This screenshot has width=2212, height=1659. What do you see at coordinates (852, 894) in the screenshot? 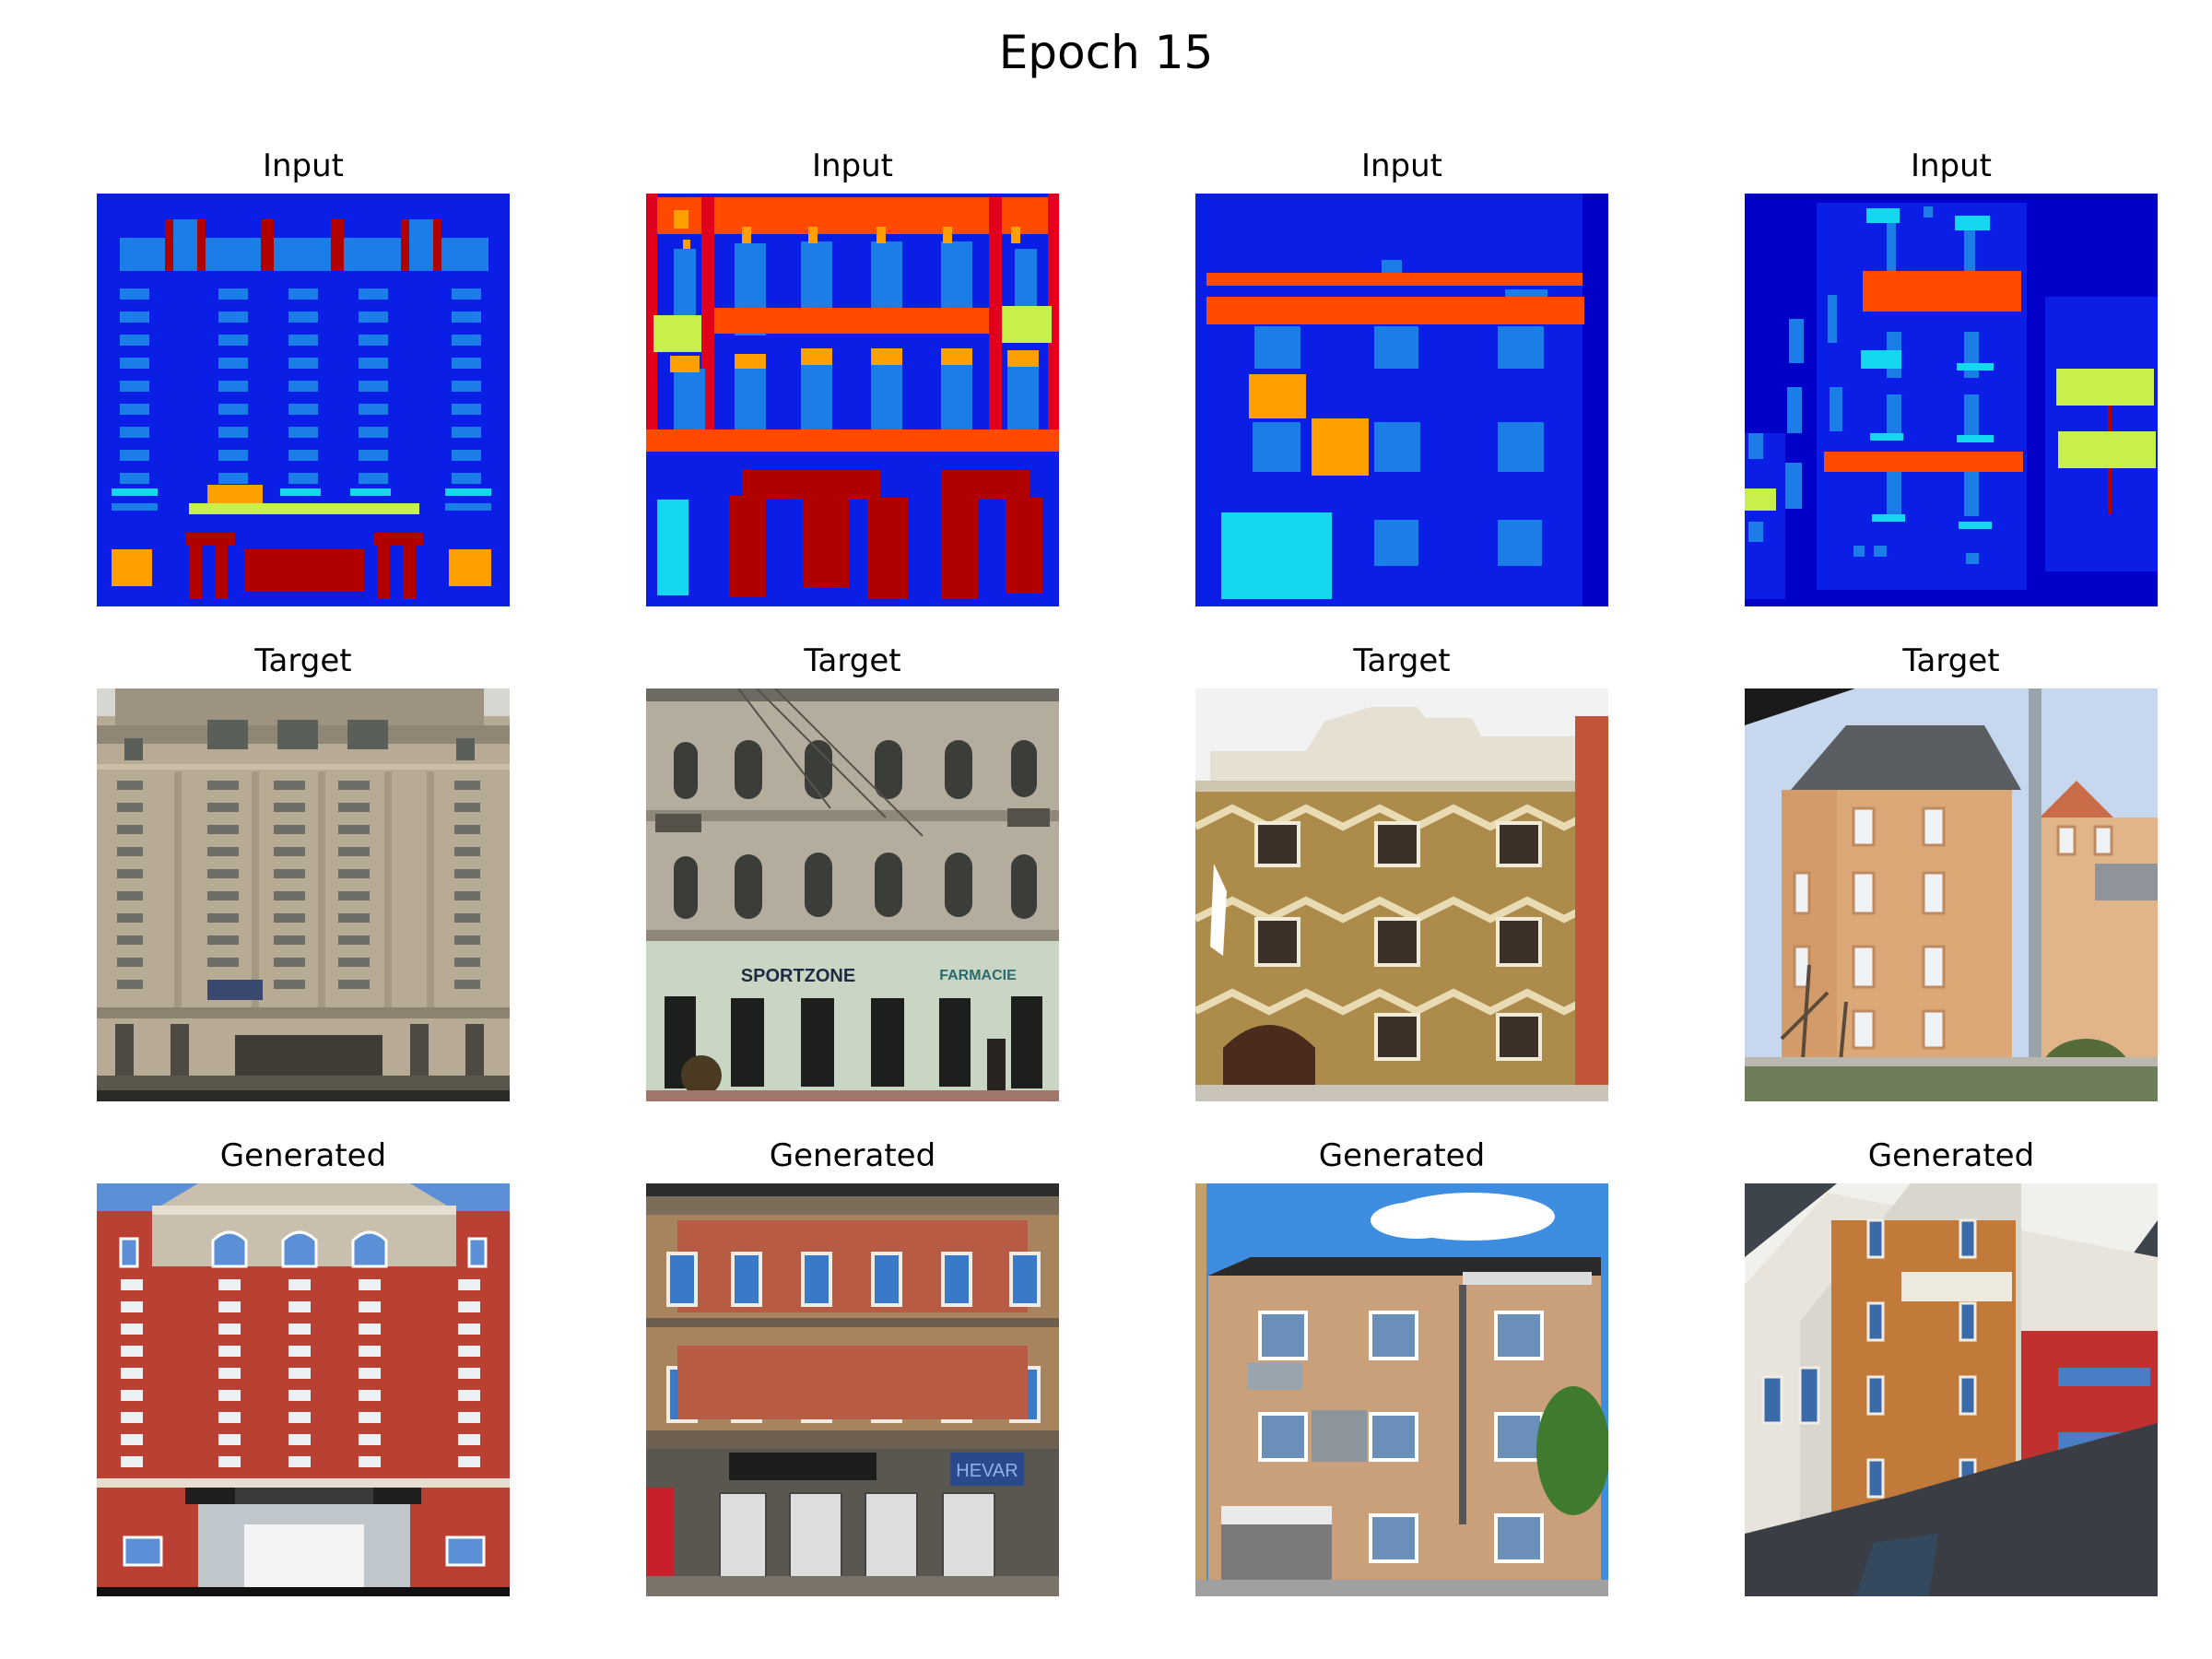
I see `target-photo-2: SPORTZONE FARMACIE` at bounding box center [852, 894].